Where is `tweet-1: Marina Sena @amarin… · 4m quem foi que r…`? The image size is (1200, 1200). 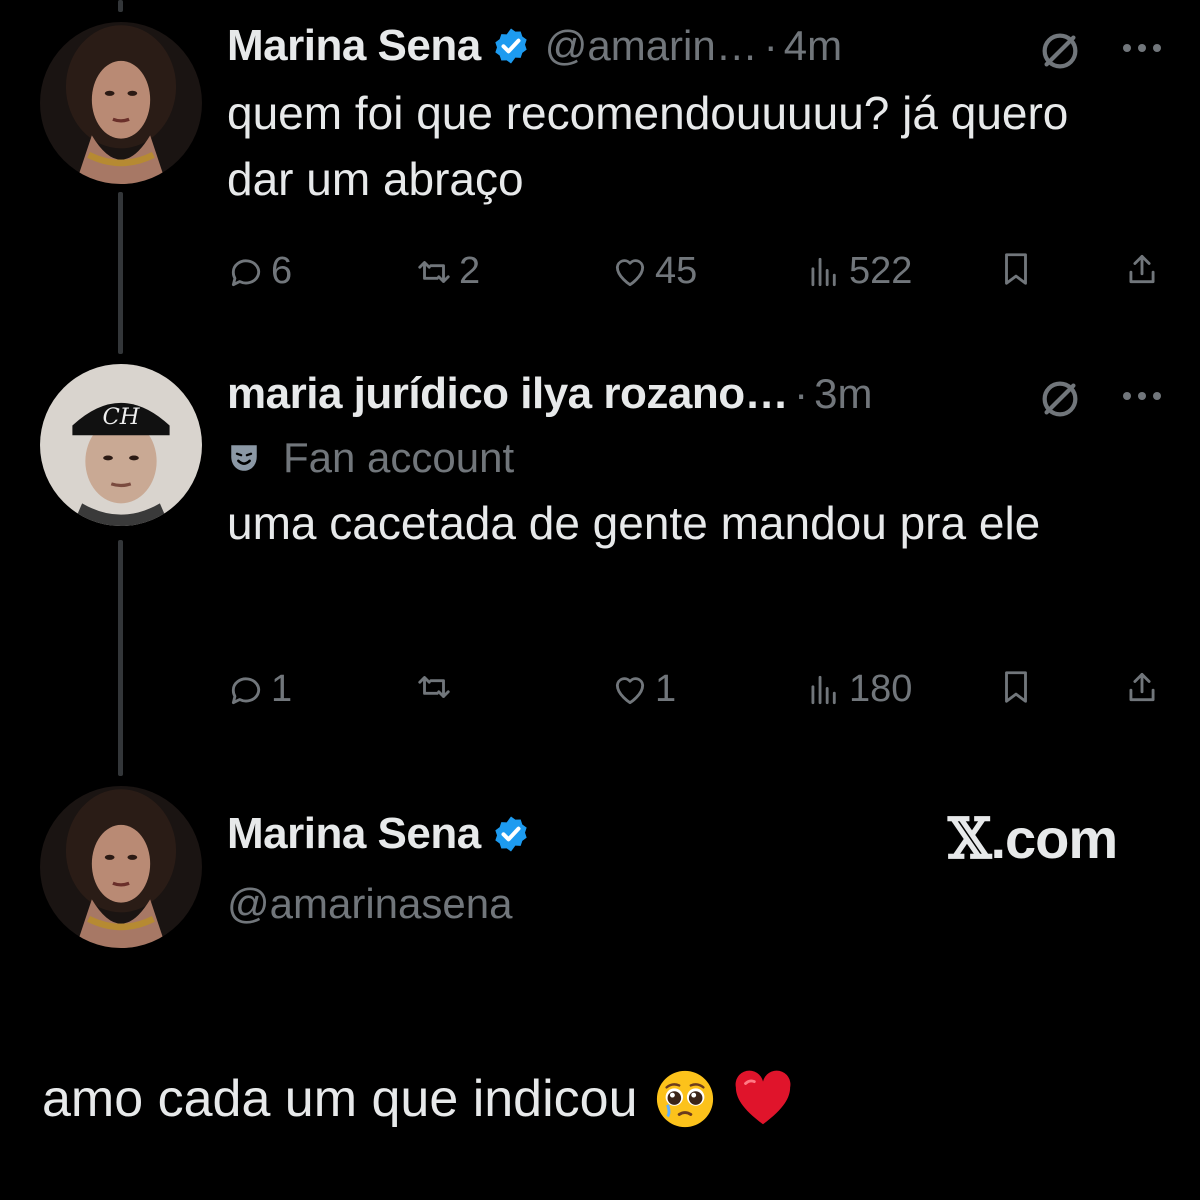 tweet-1: Marina Sena @amarin… · 4m quem foi que r… is located at coordinates (698, 114).